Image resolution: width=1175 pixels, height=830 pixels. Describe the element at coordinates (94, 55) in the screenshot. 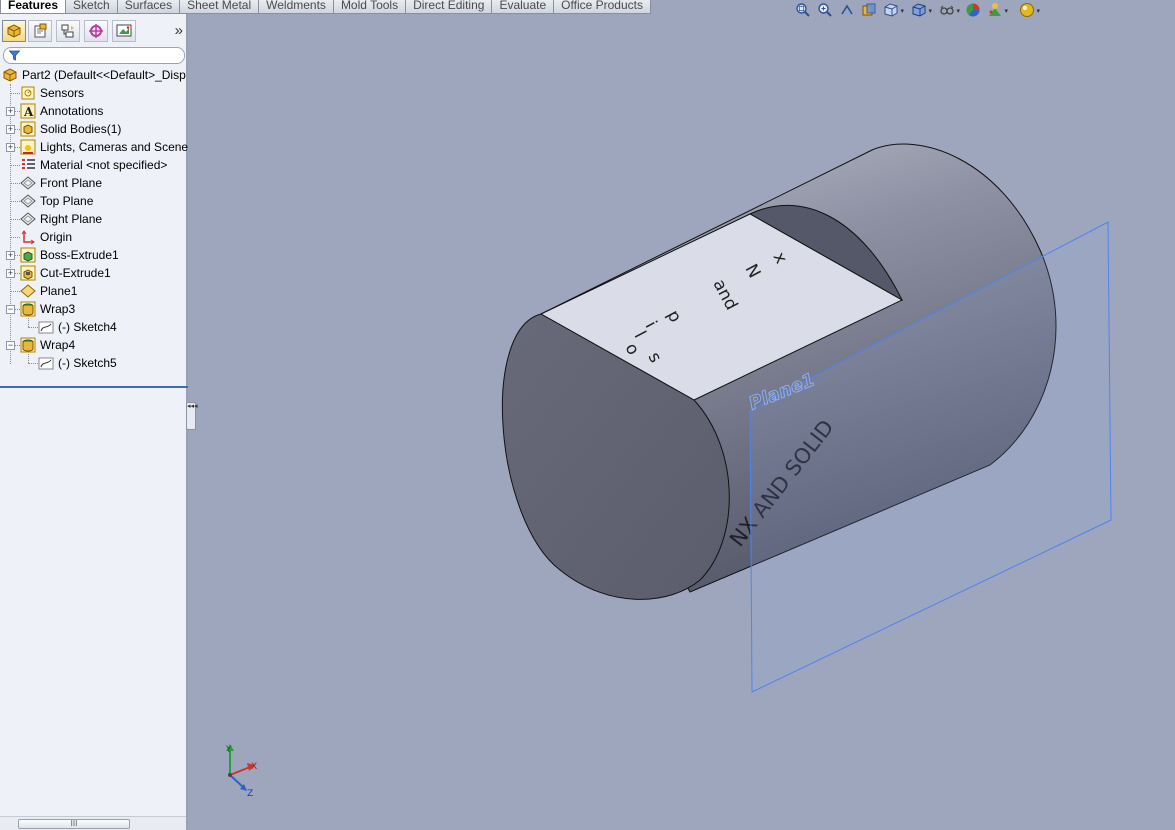

I see `tree-filter-input` at that location.